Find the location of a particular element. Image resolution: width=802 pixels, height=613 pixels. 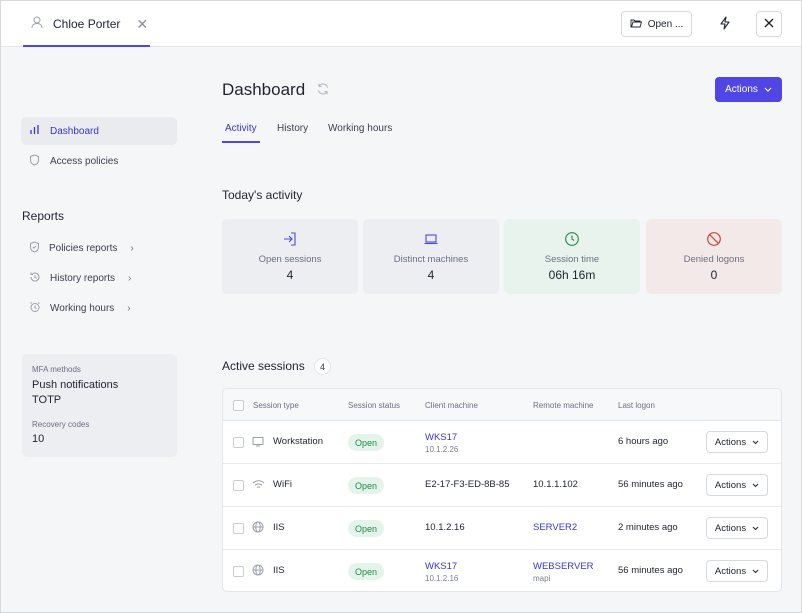

sidebar-item-label: Dashboard is located at coordinates (74, 131).